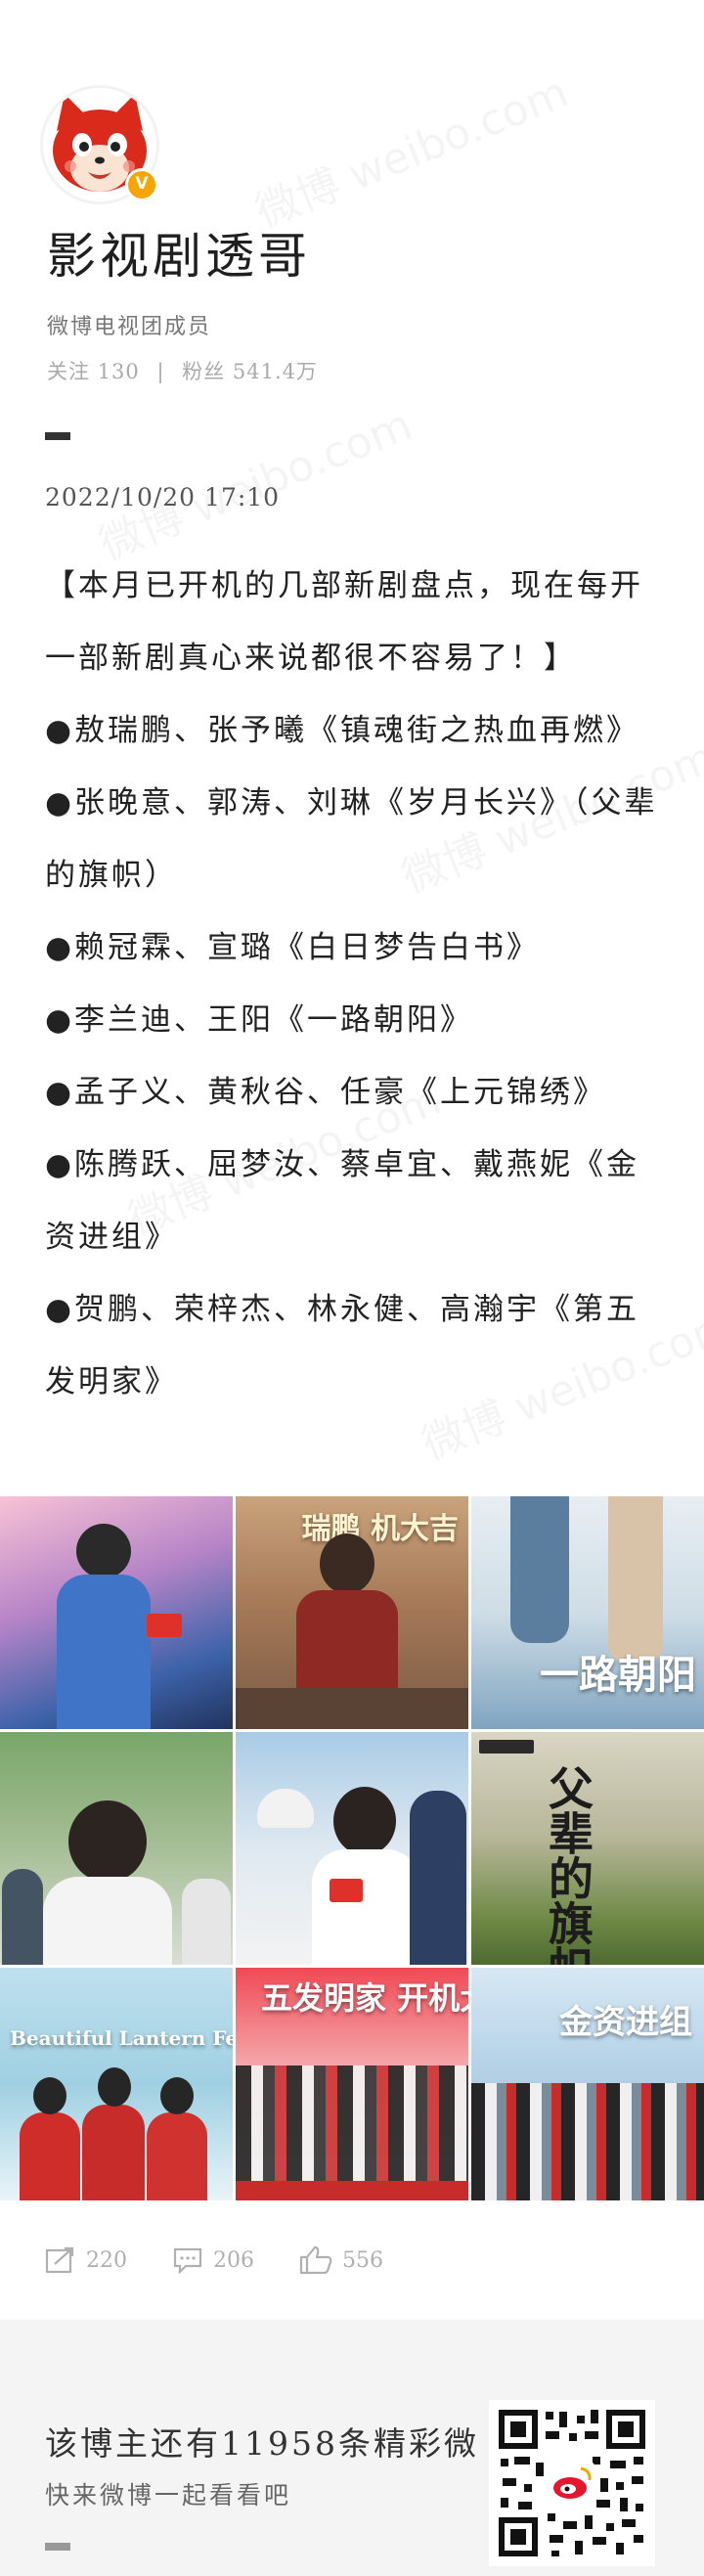 Image resolution: width=704 pixels, height=2576 pixels. I want to click on promo-subtitle: 快来微博一起看看吧, so click(168, 2495).